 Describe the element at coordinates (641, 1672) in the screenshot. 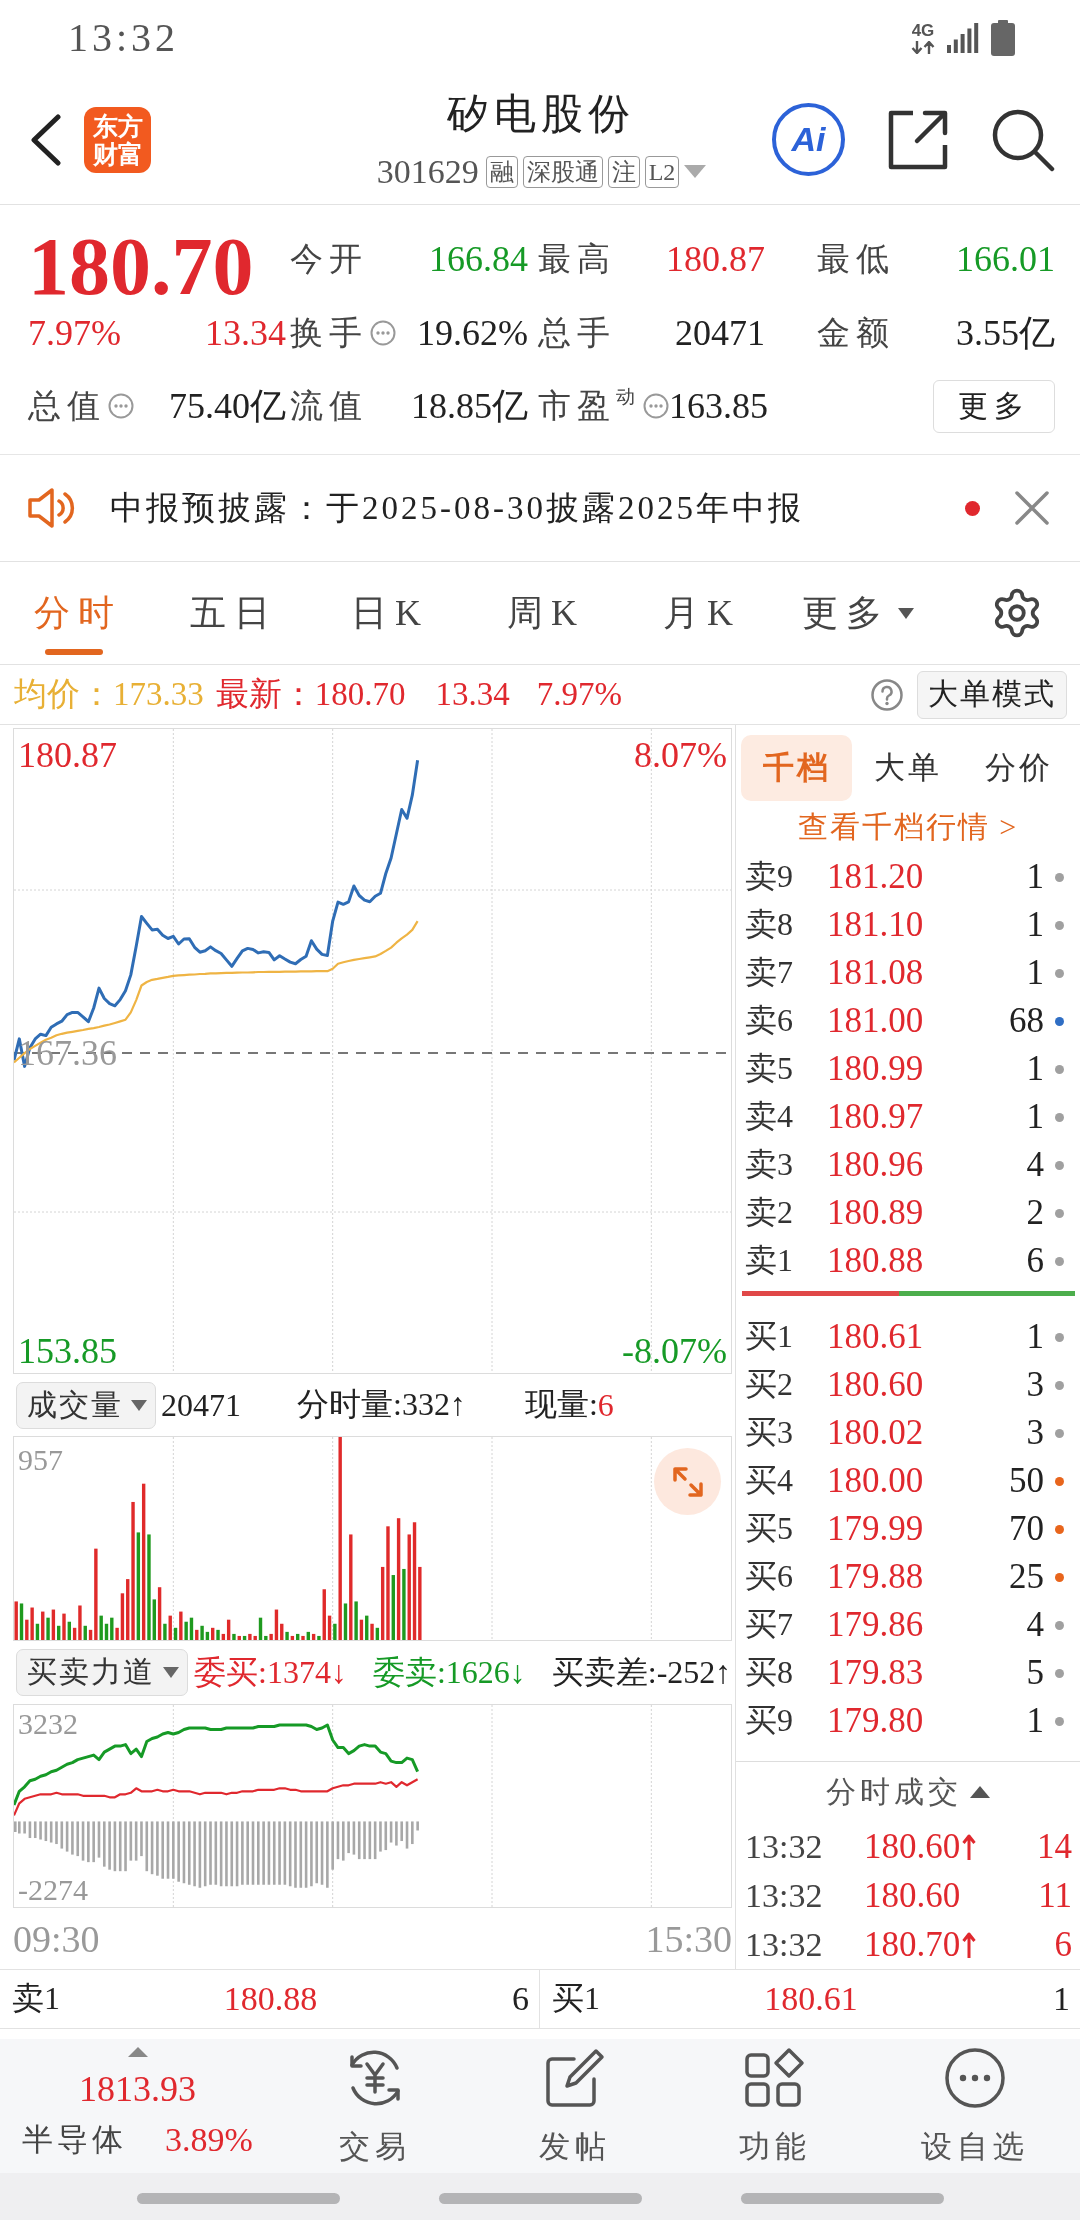

I see `indicator-reading: 买卖差:-252↑` at that location.